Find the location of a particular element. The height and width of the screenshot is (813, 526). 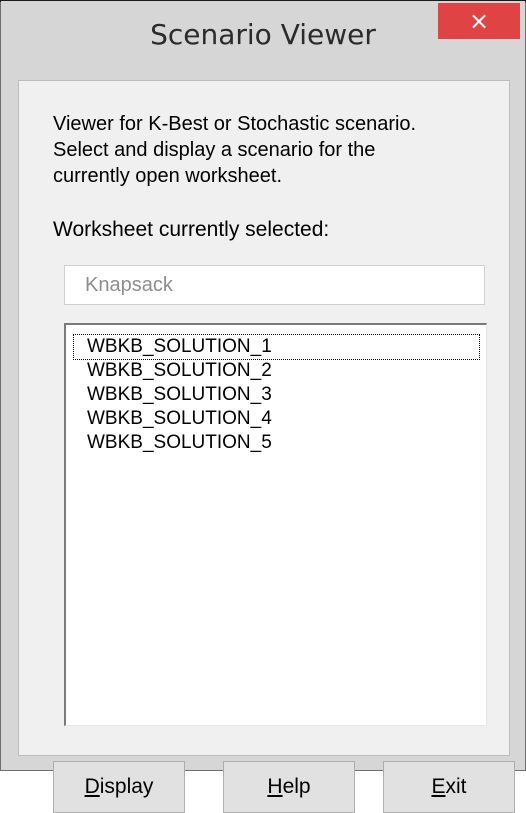

list-item: WBKB_SOLUTION_4 is located at coordinates (276, 419).